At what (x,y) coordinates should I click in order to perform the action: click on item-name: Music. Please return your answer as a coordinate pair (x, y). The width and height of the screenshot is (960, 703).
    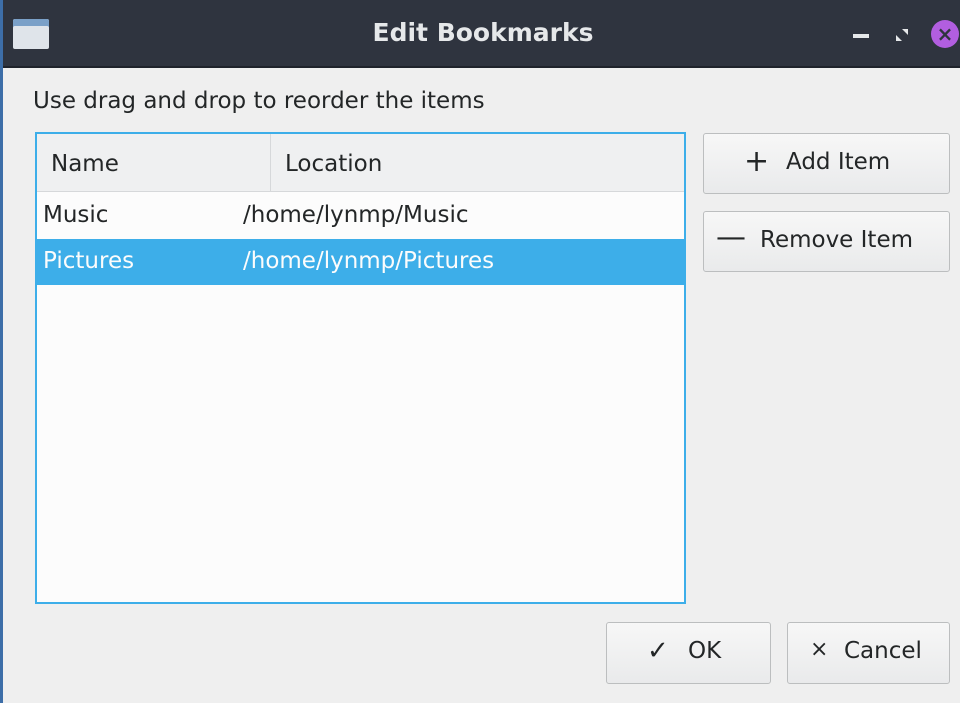
    Looking at the image, I should click on (76, 215).